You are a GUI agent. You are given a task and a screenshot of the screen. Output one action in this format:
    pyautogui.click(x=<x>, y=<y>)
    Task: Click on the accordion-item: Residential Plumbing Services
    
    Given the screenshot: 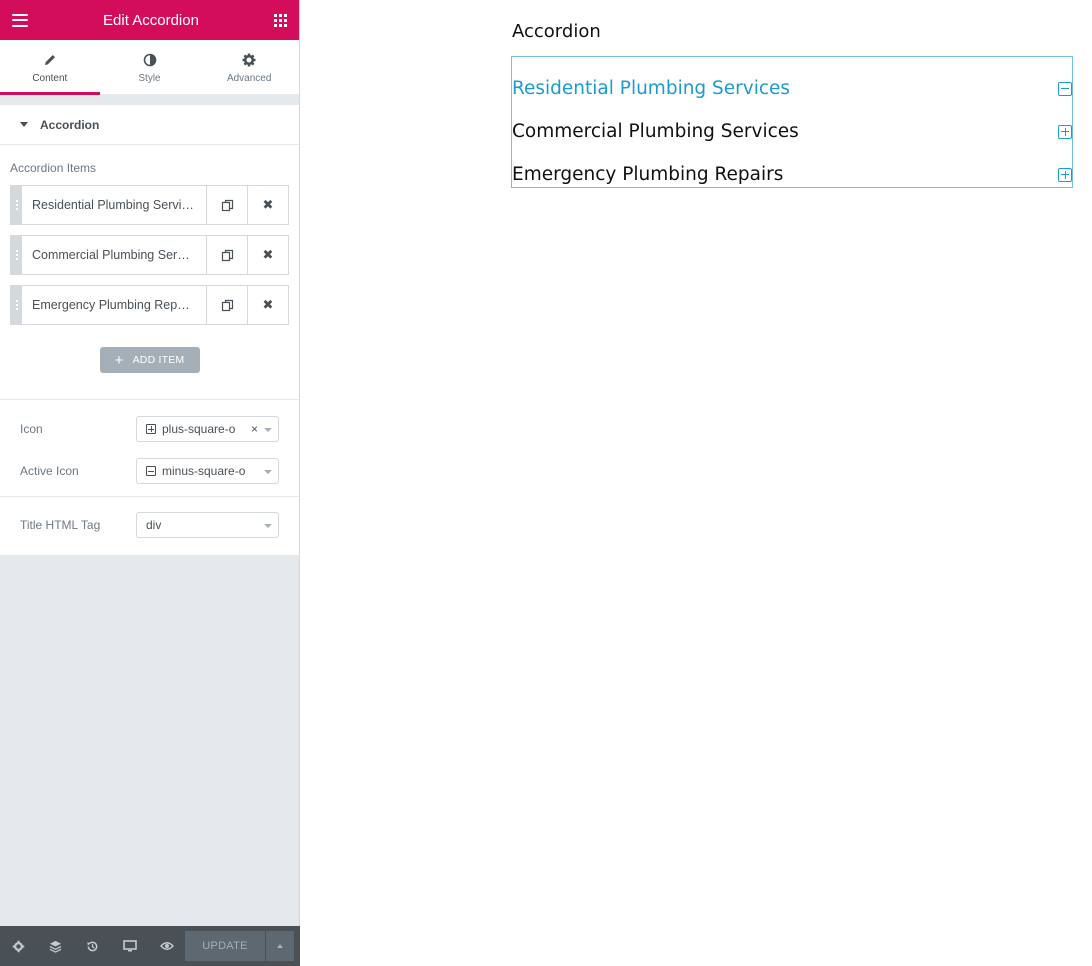 What is the action you would take?
    pyautogui.click(x=792, y=88)
    